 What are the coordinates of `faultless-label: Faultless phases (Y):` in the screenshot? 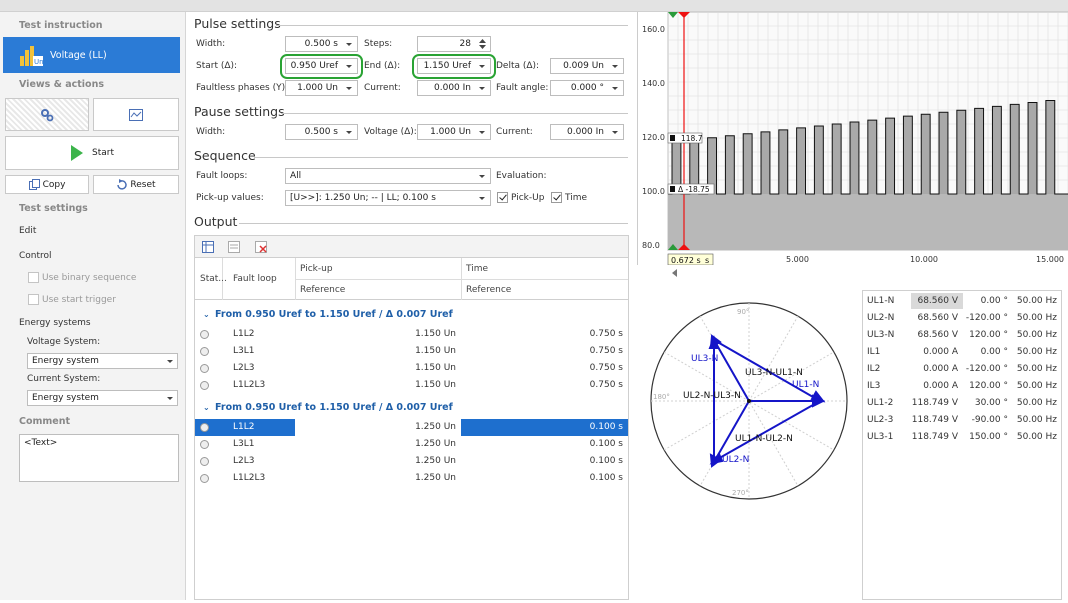 It's located at (242, 88).